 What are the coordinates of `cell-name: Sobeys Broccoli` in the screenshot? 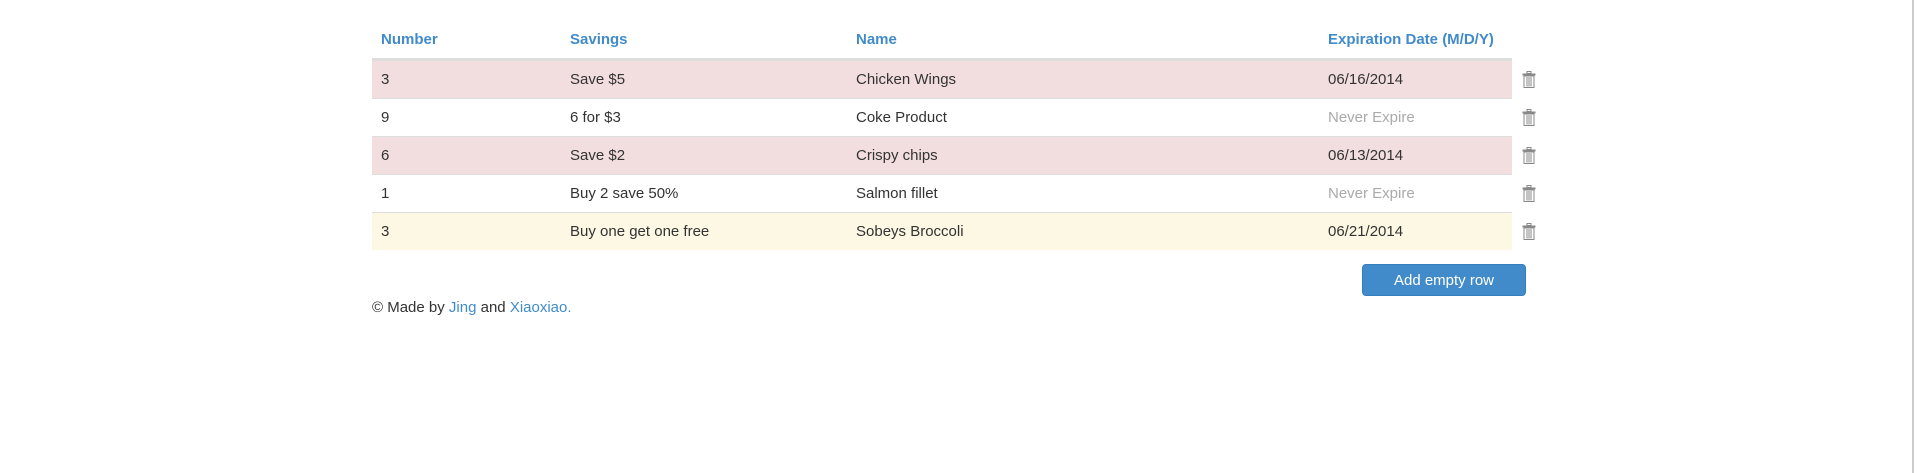 It's located at (910, 231).